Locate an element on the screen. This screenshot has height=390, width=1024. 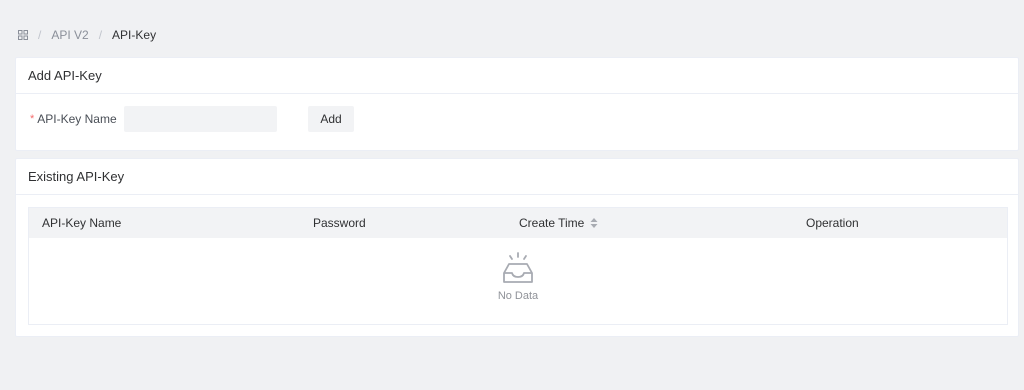
sort-icon is located at coordinates (594, 223).